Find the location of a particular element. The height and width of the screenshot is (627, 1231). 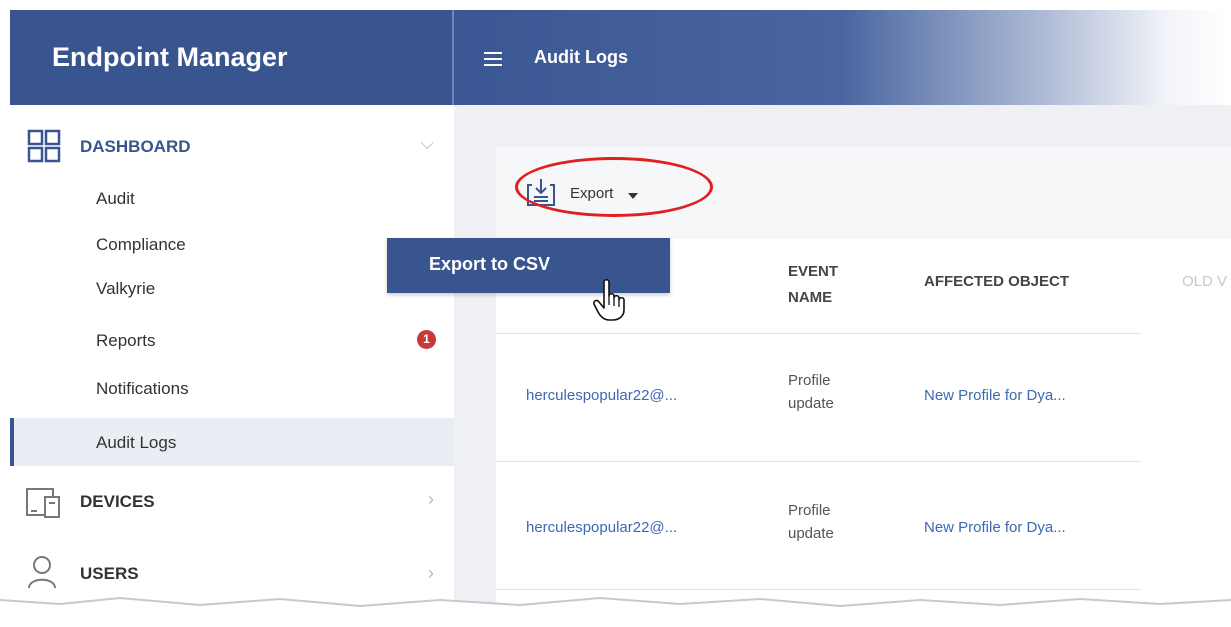

sidebar-section-dashboard: DASHBOARD ⌵ is located at coordinates (232, 143).